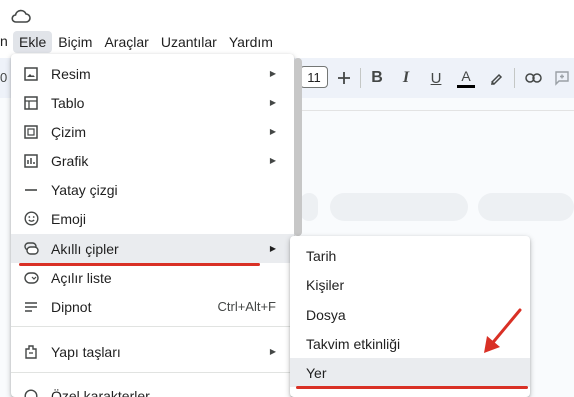  Describe the element at coordinates (126, 42) in the screenshot. I see `menu-tools: Araçlar` at that location.